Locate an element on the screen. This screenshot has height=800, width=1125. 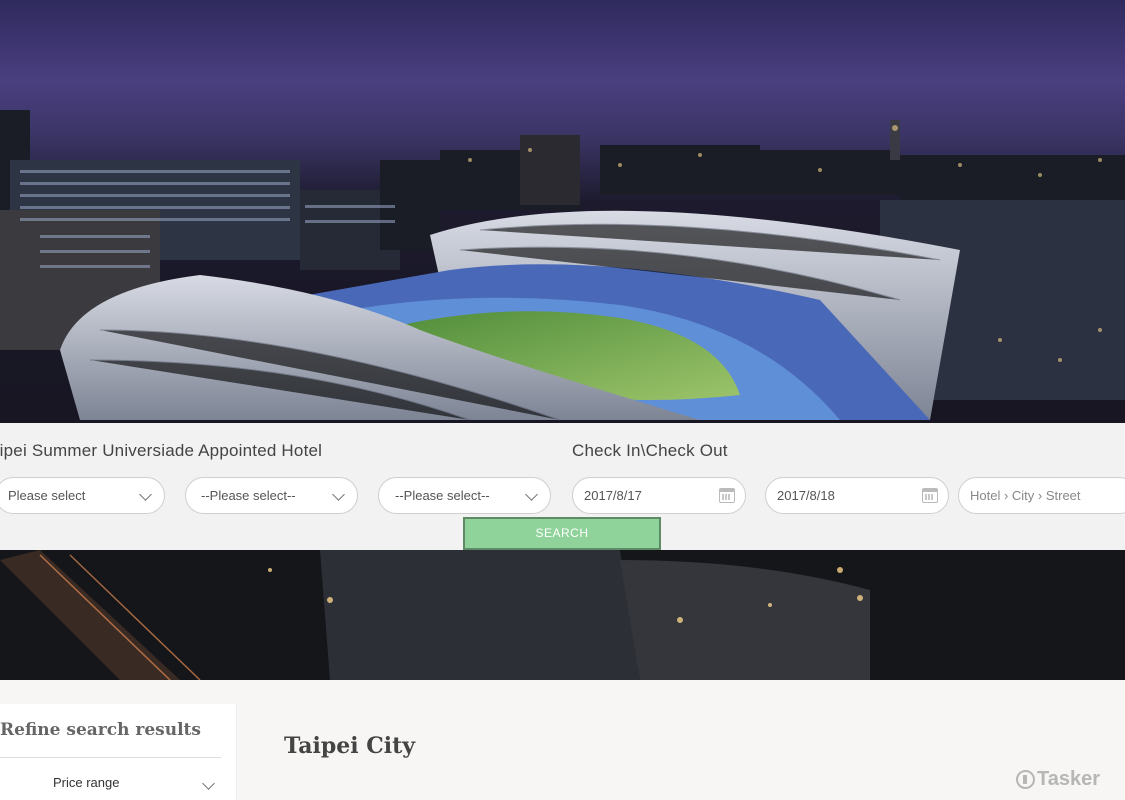
keyword-input: Hotel › City › Street is located at coordinates (1041, 495).